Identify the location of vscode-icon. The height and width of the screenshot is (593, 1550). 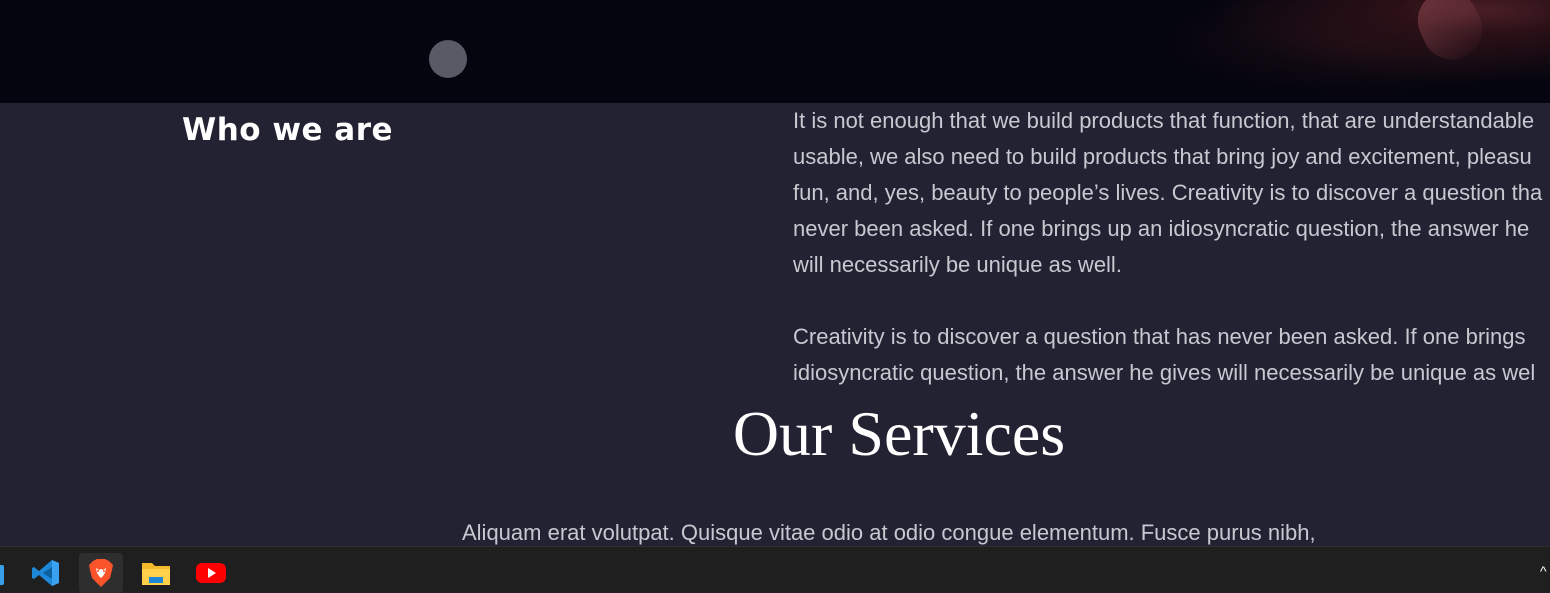
(46, 573).